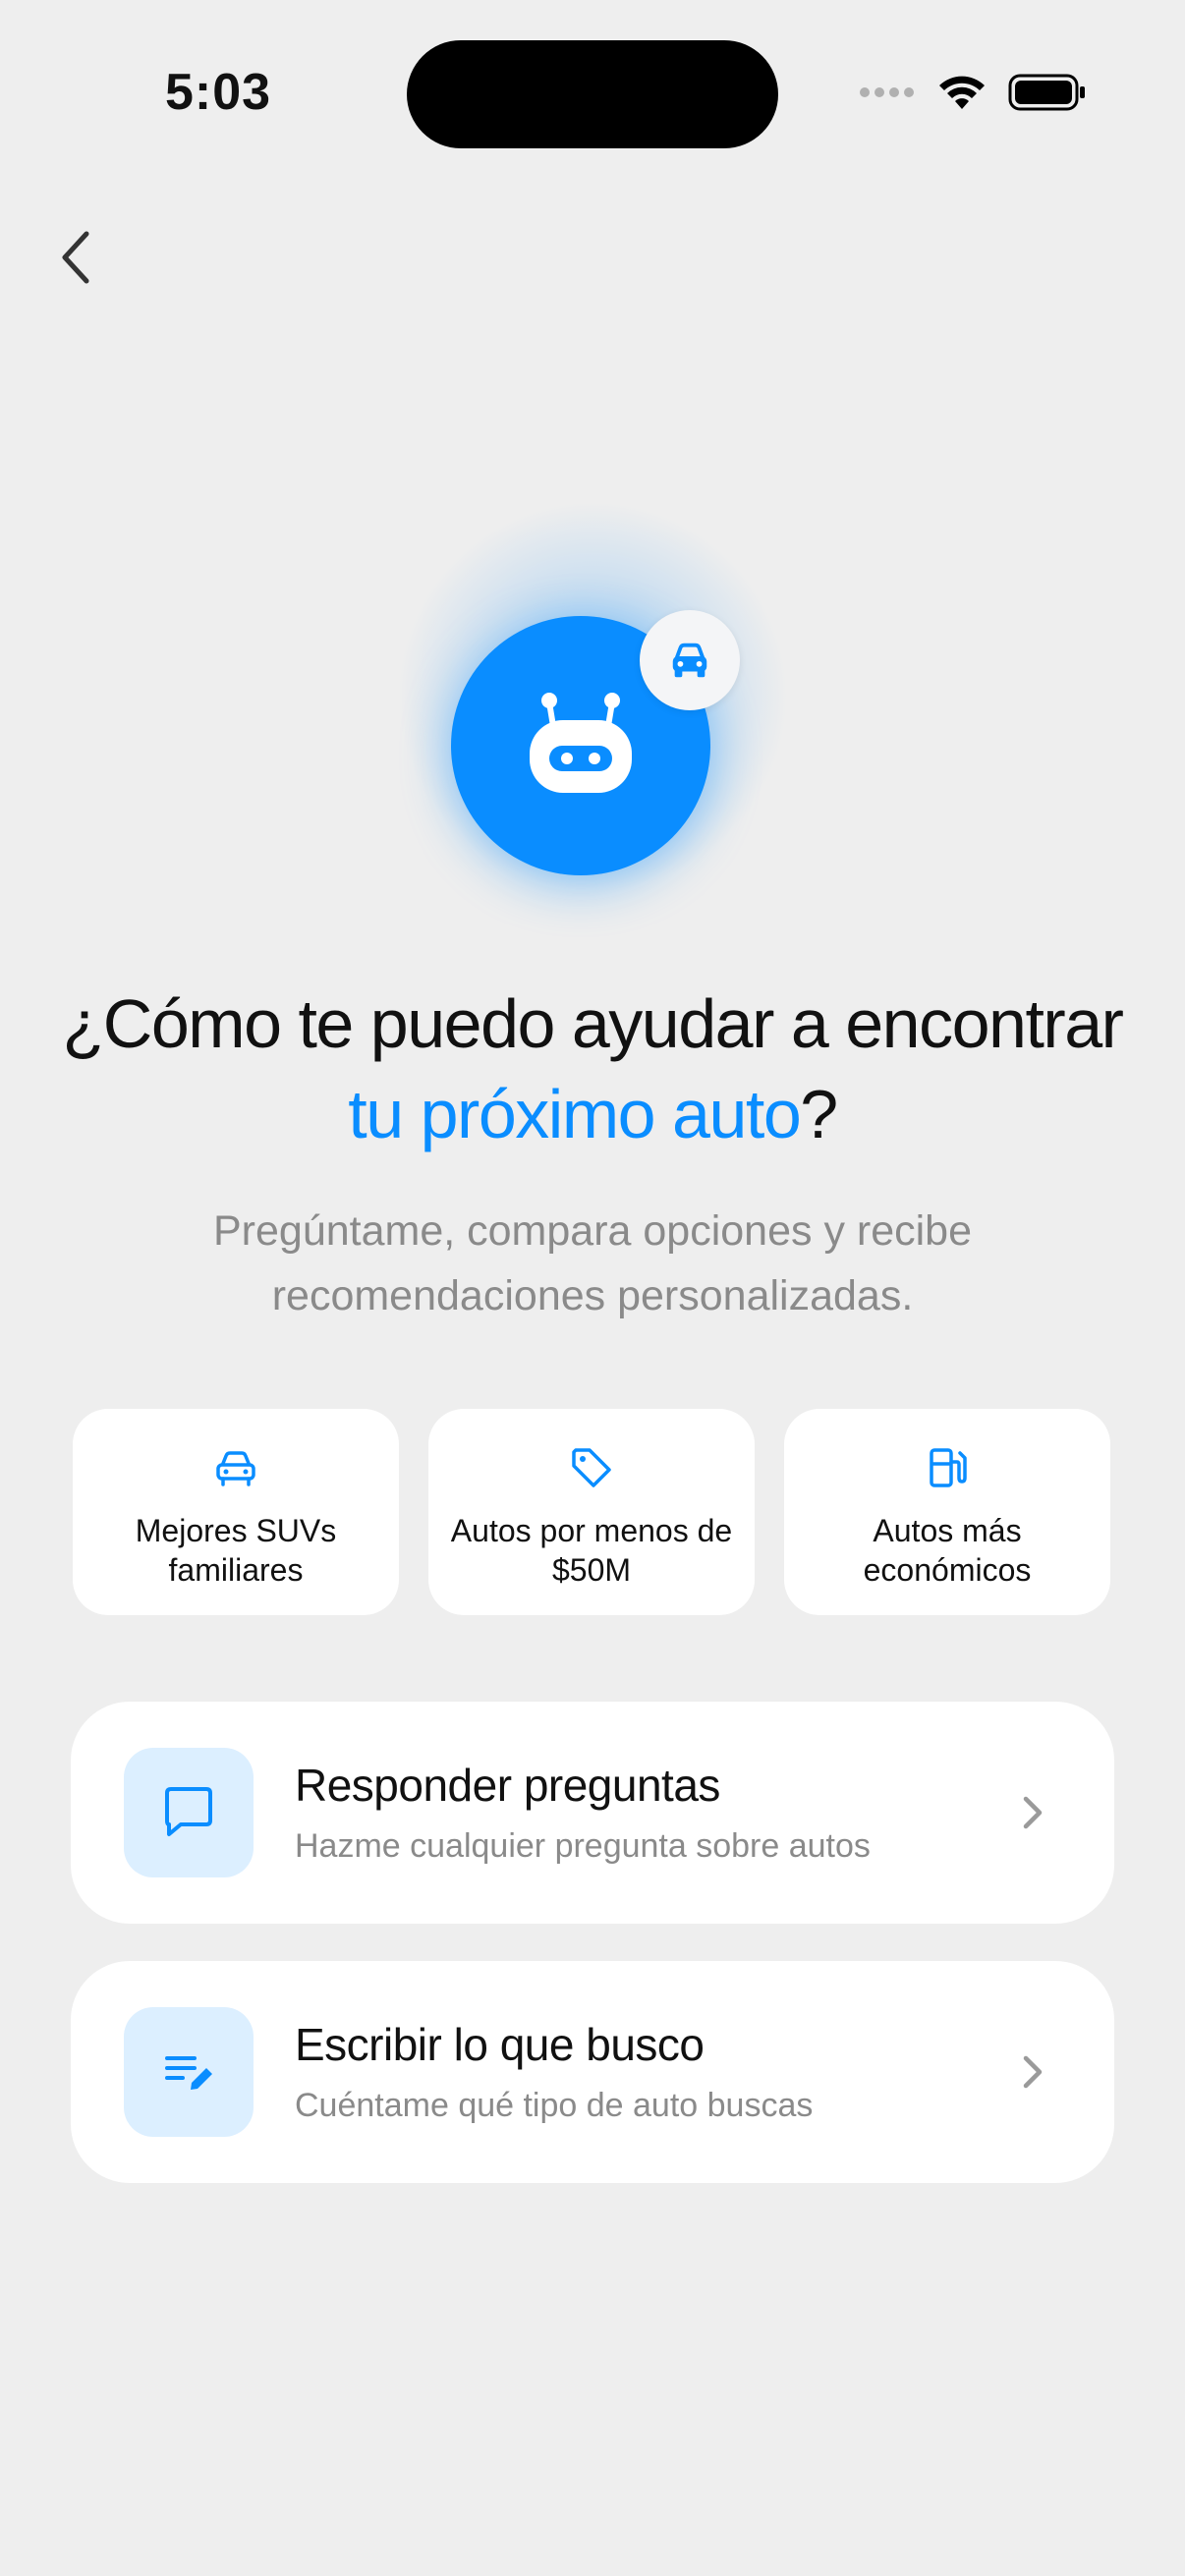  I want to click on action-subtitle: Cuéntame qué tipo de auto buscas, so click(554, 2105).